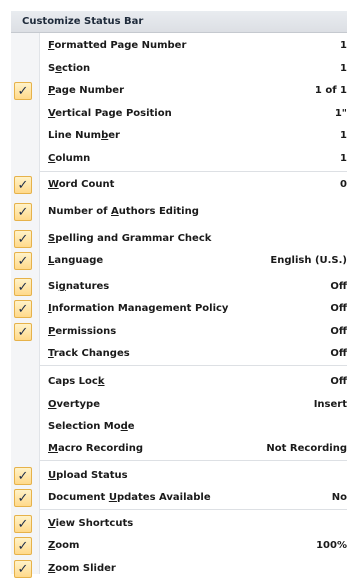 This screenshot has width=347, height=579. What do you see at coordinates (179, 354) in the screenshot?
I see `menu-item: Track Changes Off` at bounding box center [179, 354].